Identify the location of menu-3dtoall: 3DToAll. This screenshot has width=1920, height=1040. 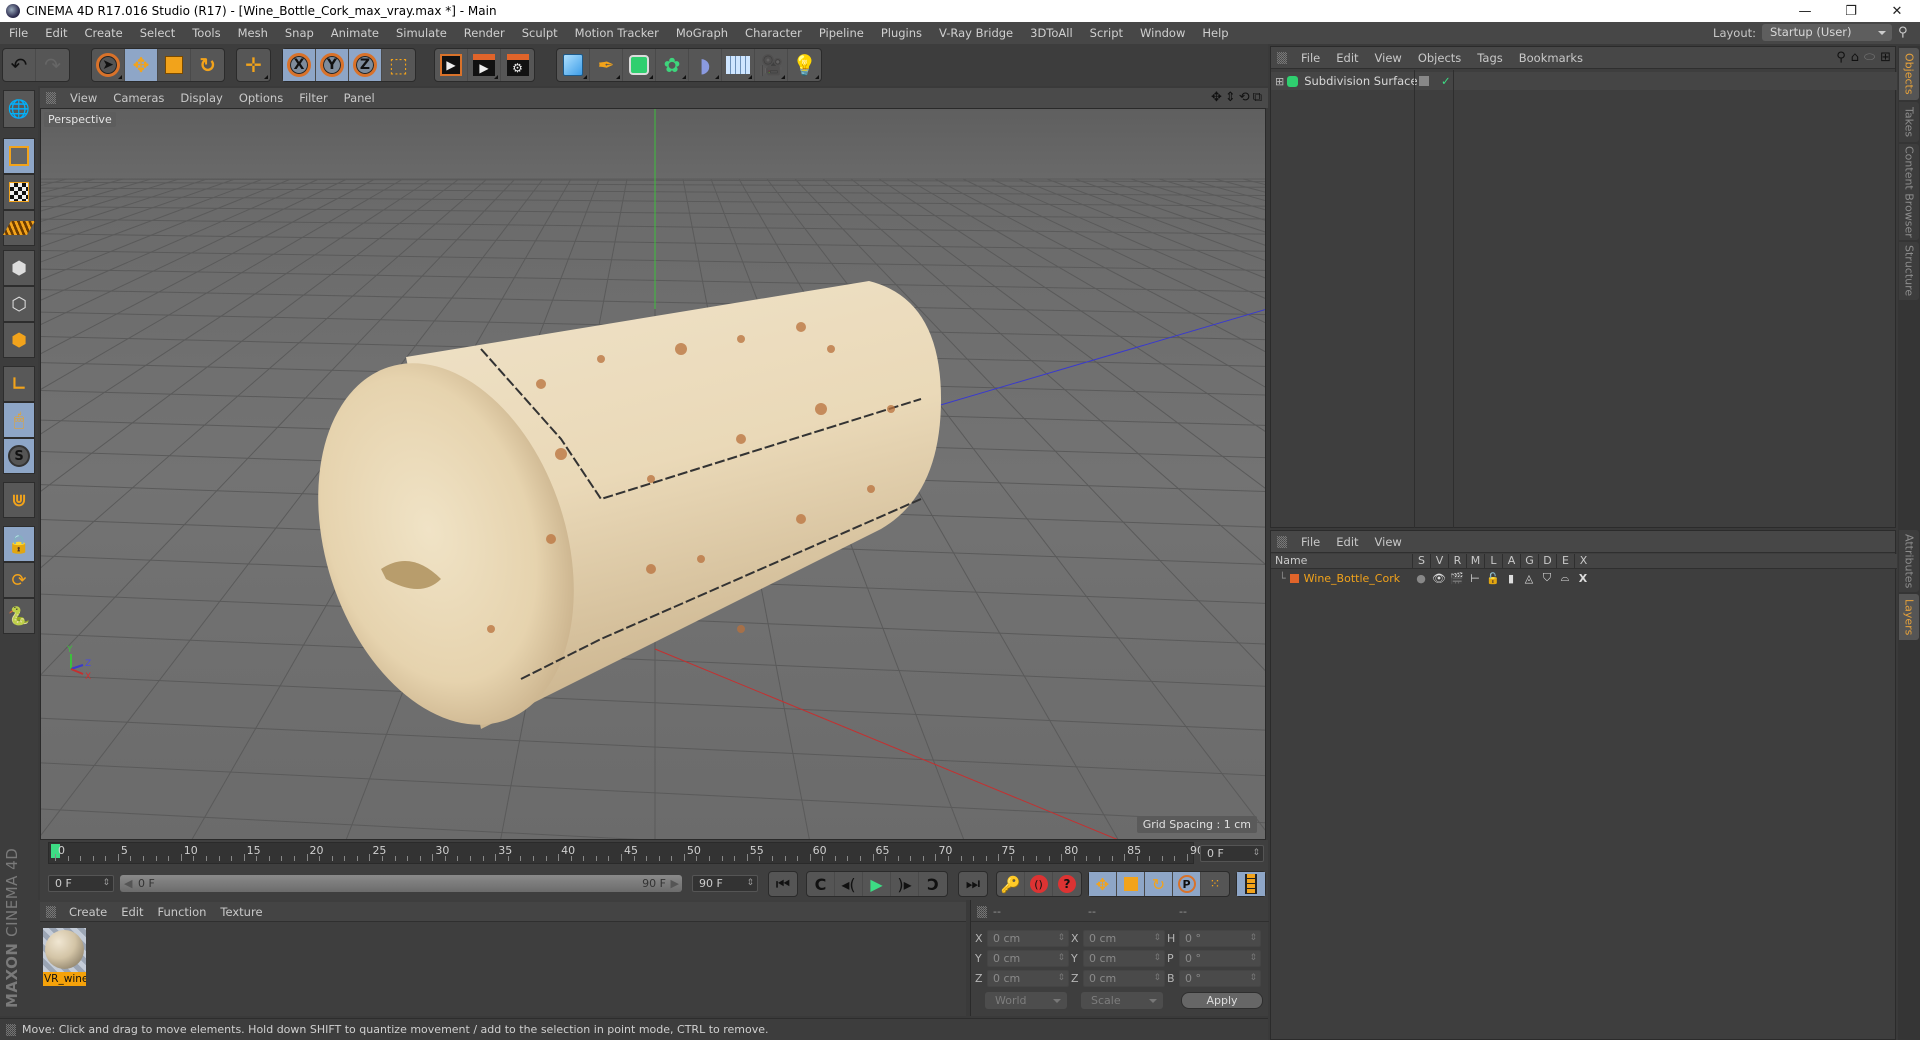
(1051, 33).